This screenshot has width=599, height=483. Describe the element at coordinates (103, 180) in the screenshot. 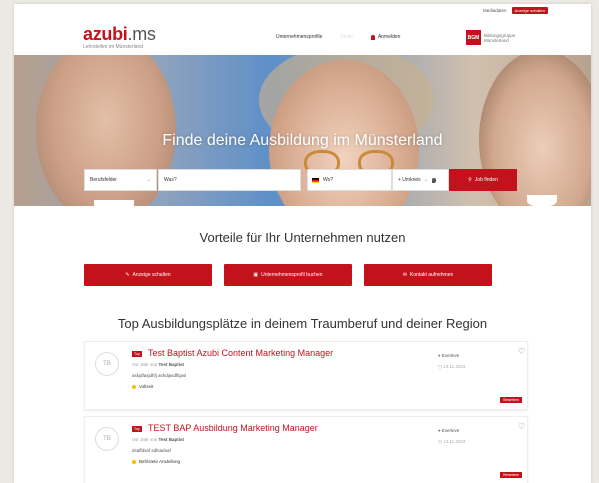

I see `category-placeholder: Berufsfelder` at that location.